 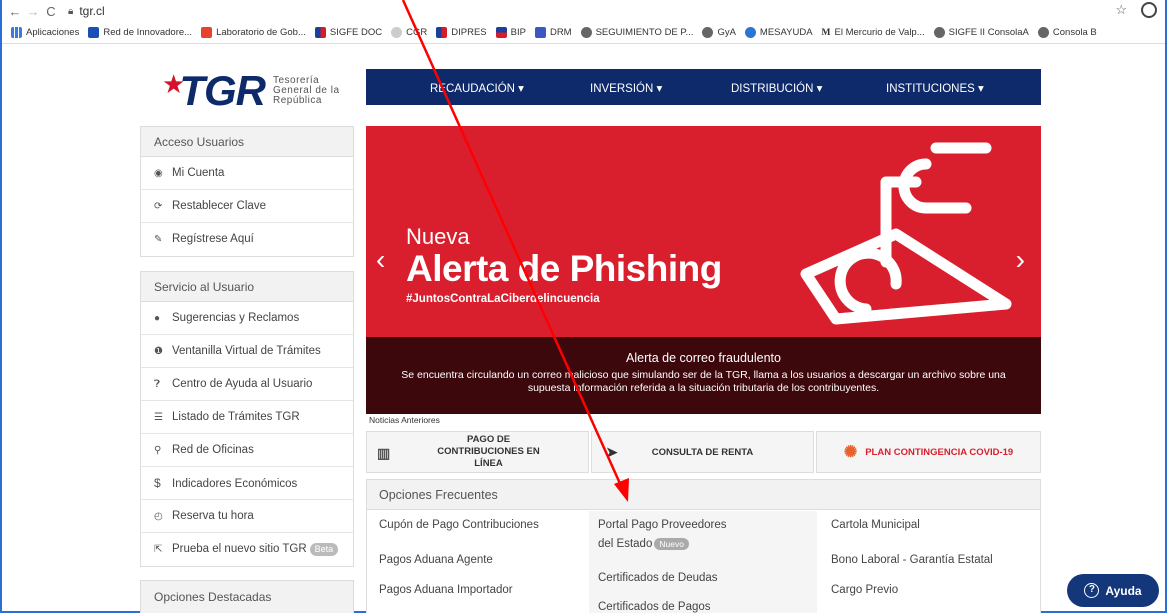 What do you see at coordinates (928, 452) in the screenshot?
I see `covid-plan-button: ✺ PLAN CONTINGENCIA COVID-19` at bounding box center [928, 452].